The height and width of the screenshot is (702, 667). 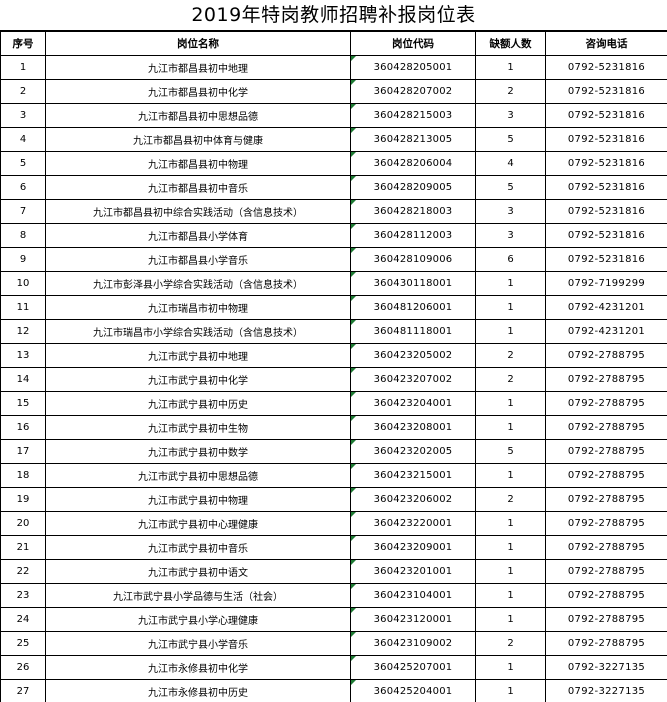 What do you see at coordinates (198, 91) in the screenshot?
I see `cell-position-name: 九江市都昌县初中化学` at bounding box center [198, 91].